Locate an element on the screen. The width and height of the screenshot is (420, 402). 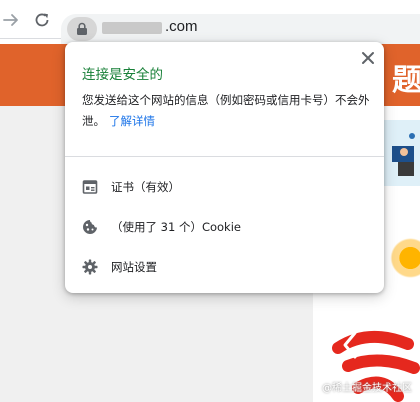
gear-icon is located at coordinates (90, 267).